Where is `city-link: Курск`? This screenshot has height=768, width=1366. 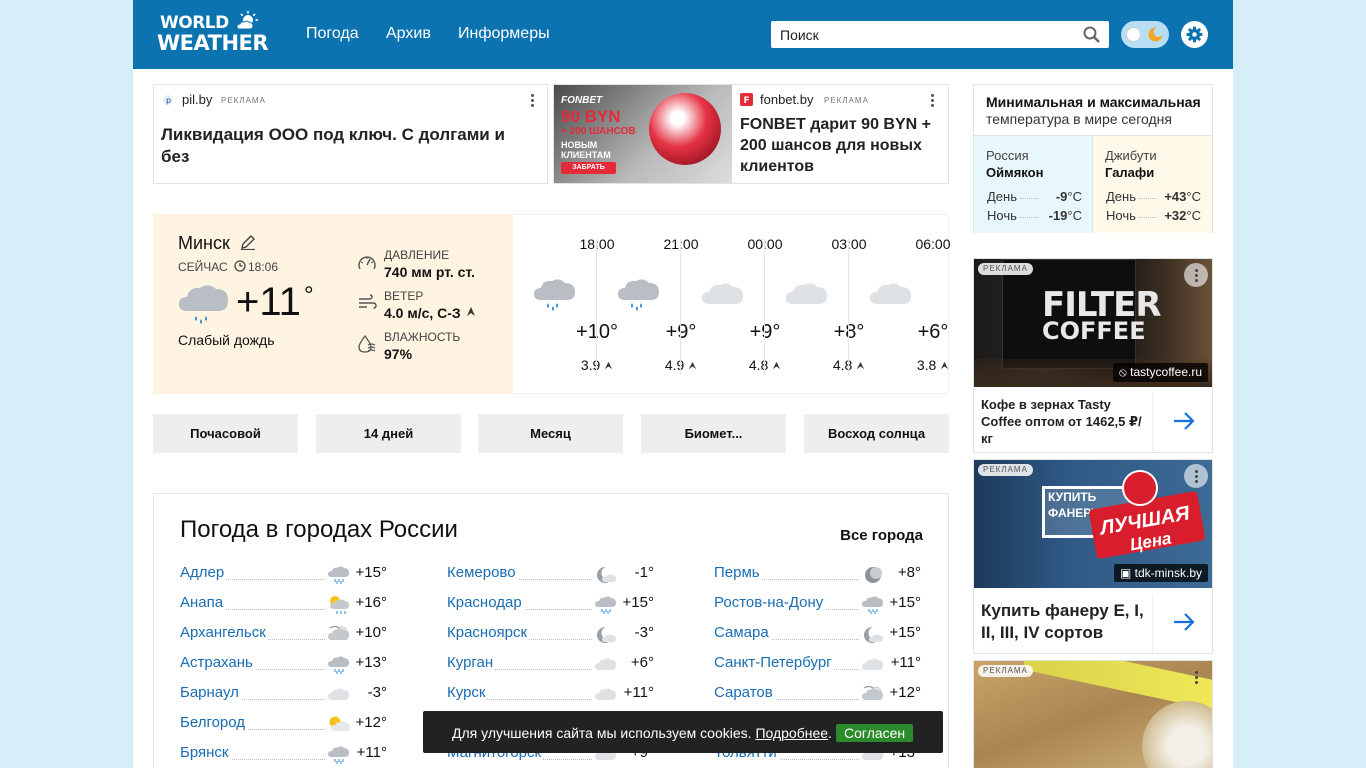
city-link: Курск is located at coordinates (467, 692).